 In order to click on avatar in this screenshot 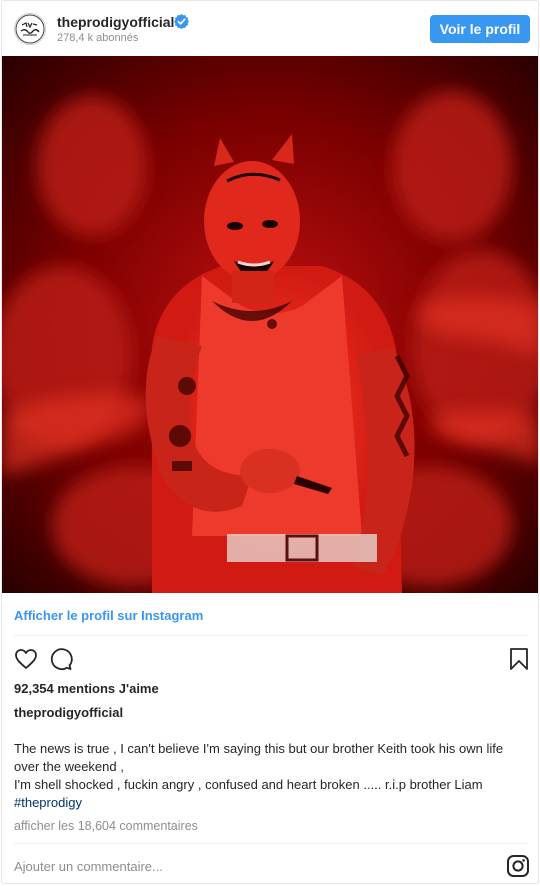, I will do `click(30, 29)`.